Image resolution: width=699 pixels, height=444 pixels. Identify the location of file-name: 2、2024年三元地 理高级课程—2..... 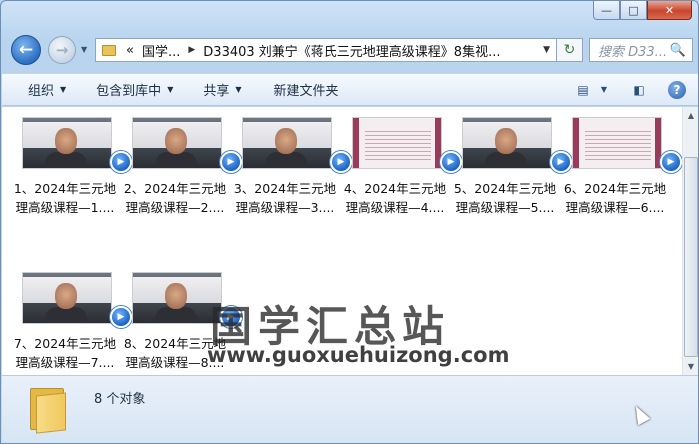
(175, 198).